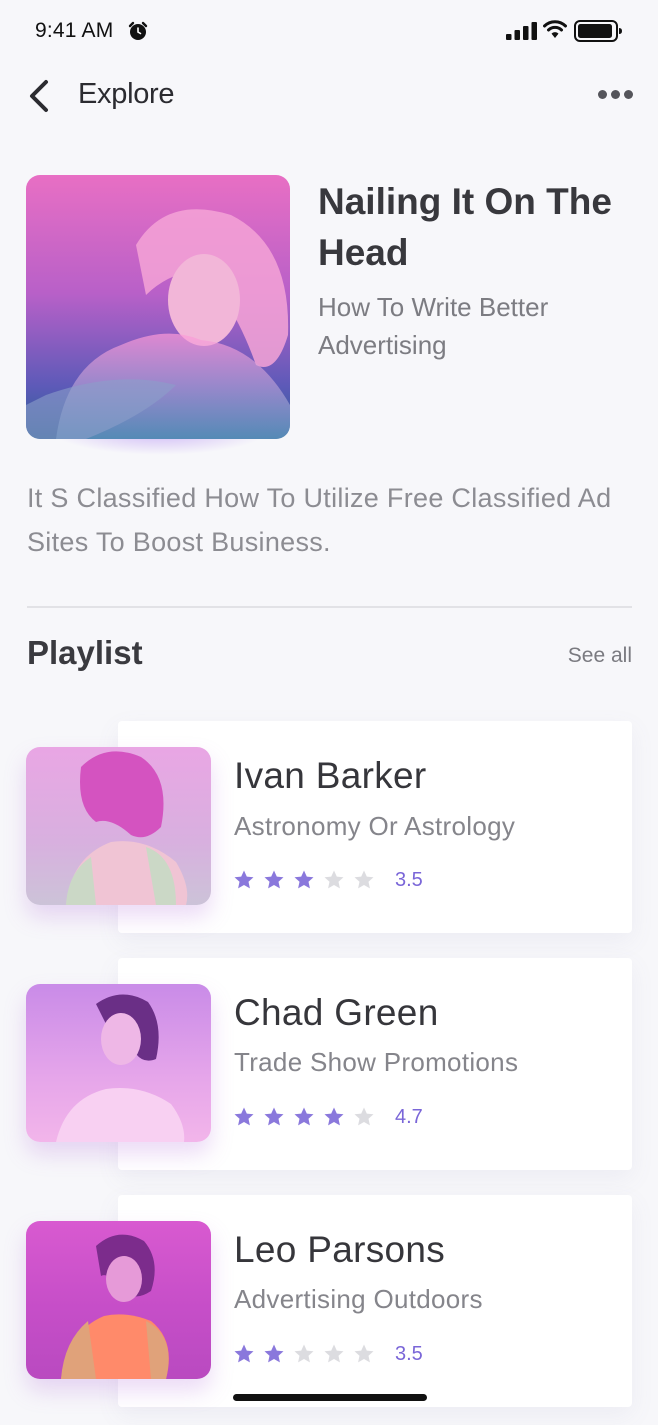 This screenshot has width=658, height=1425. I want to click on rating-stars: 4.7, so click(328, 1117).